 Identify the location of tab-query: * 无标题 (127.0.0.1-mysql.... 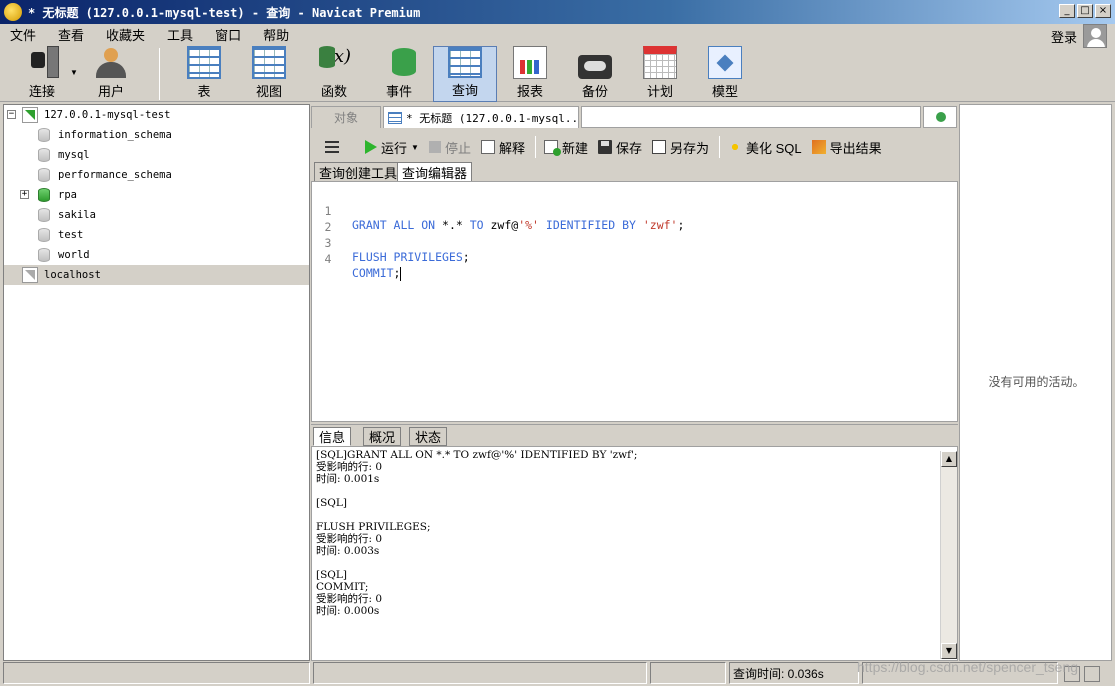
(481, 117).